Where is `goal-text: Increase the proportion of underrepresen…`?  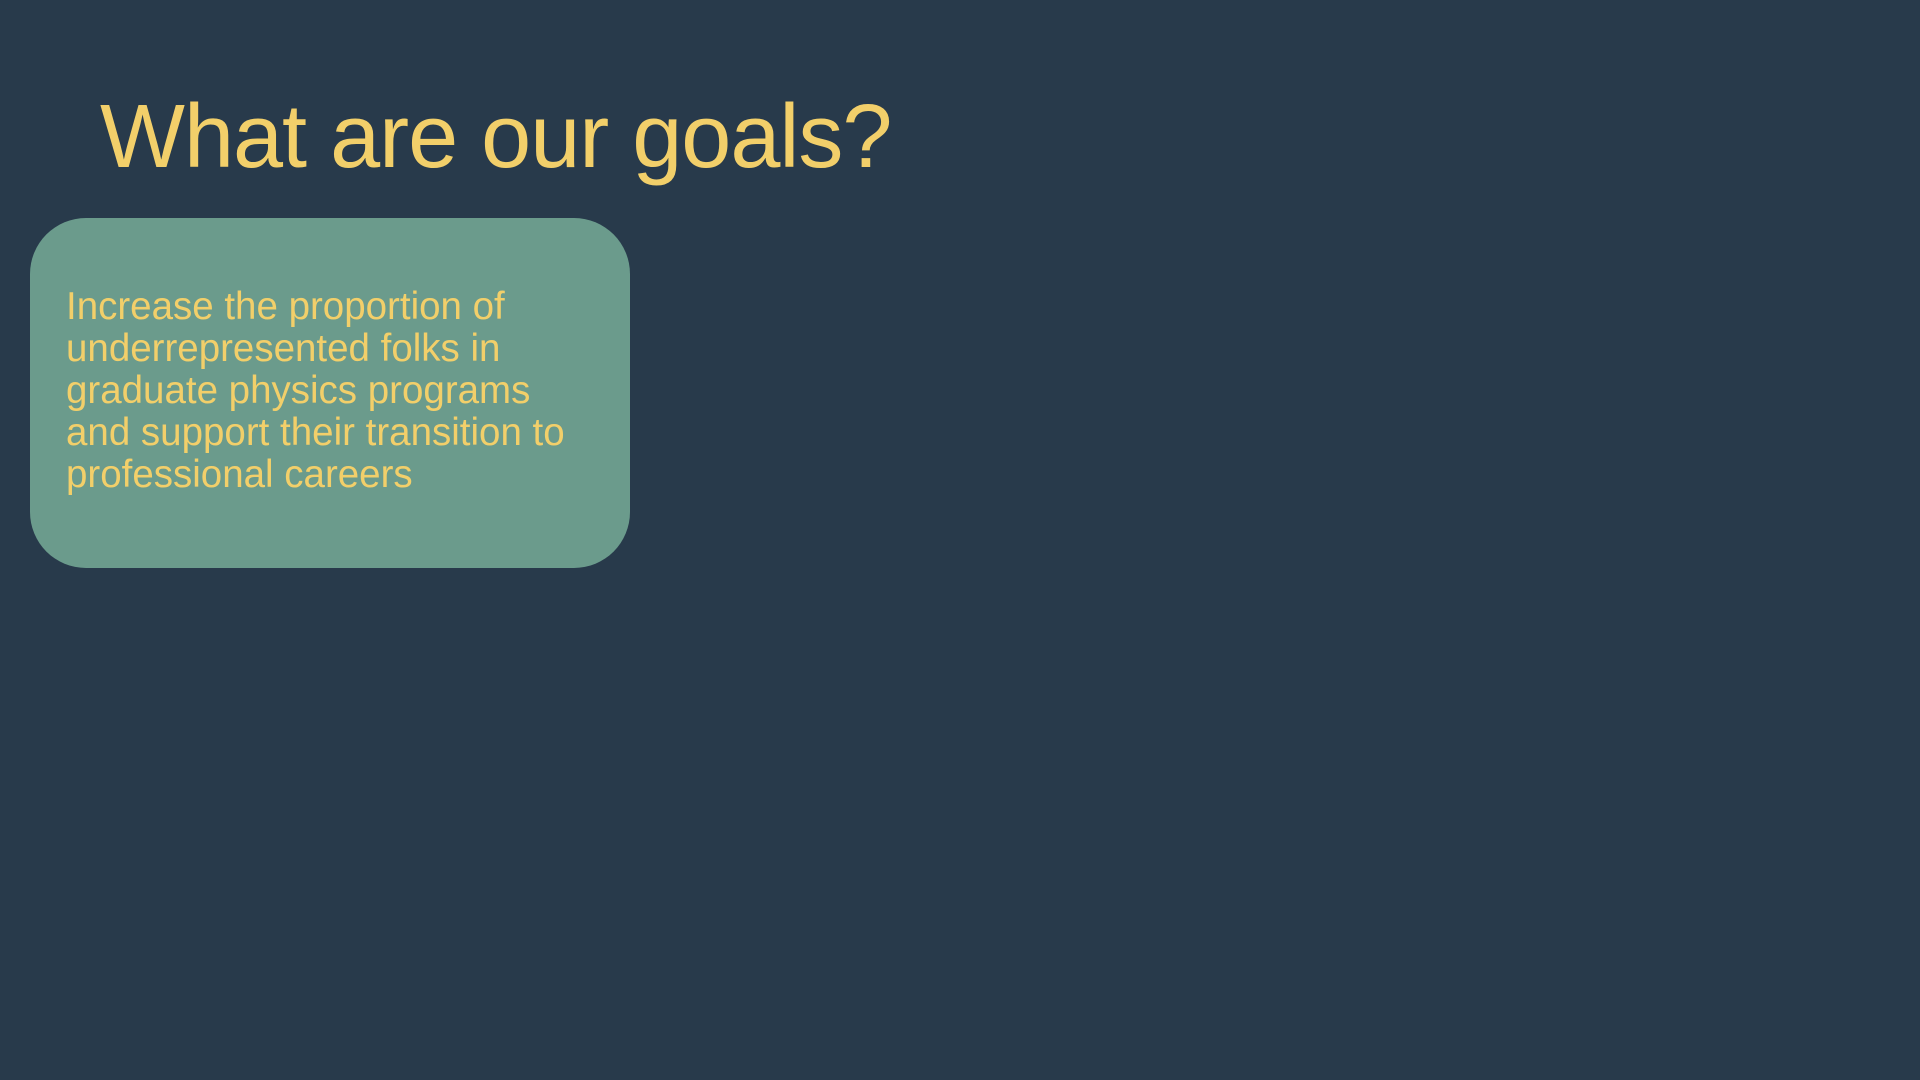
goal-text: Increase the proportion of underrepresen… is located at coordinates (315, 390).